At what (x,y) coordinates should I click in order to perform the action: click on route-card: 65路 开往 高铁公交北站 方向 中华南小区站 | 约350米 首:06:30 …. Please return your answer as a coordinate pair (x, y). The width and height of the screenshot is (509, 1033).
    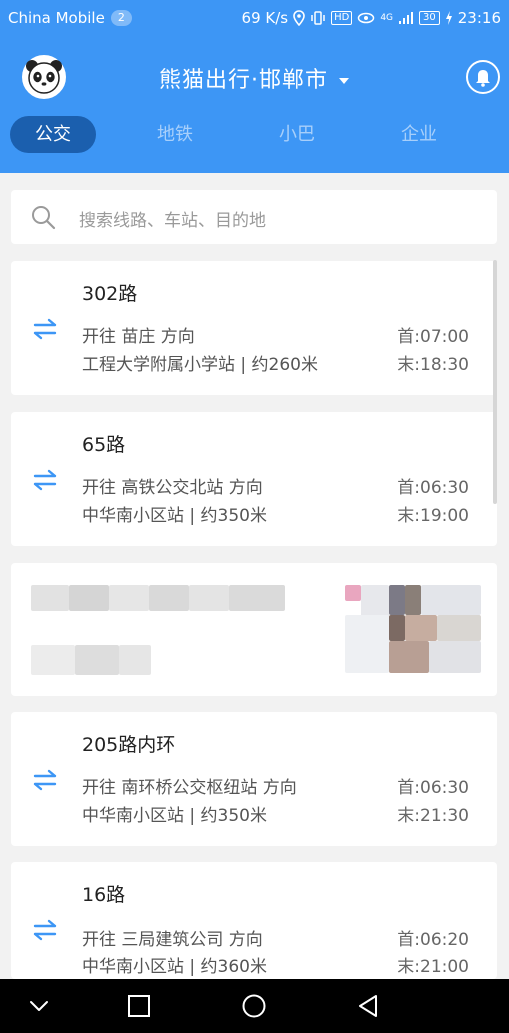
    Looking at the image, I should click on (254, 479).